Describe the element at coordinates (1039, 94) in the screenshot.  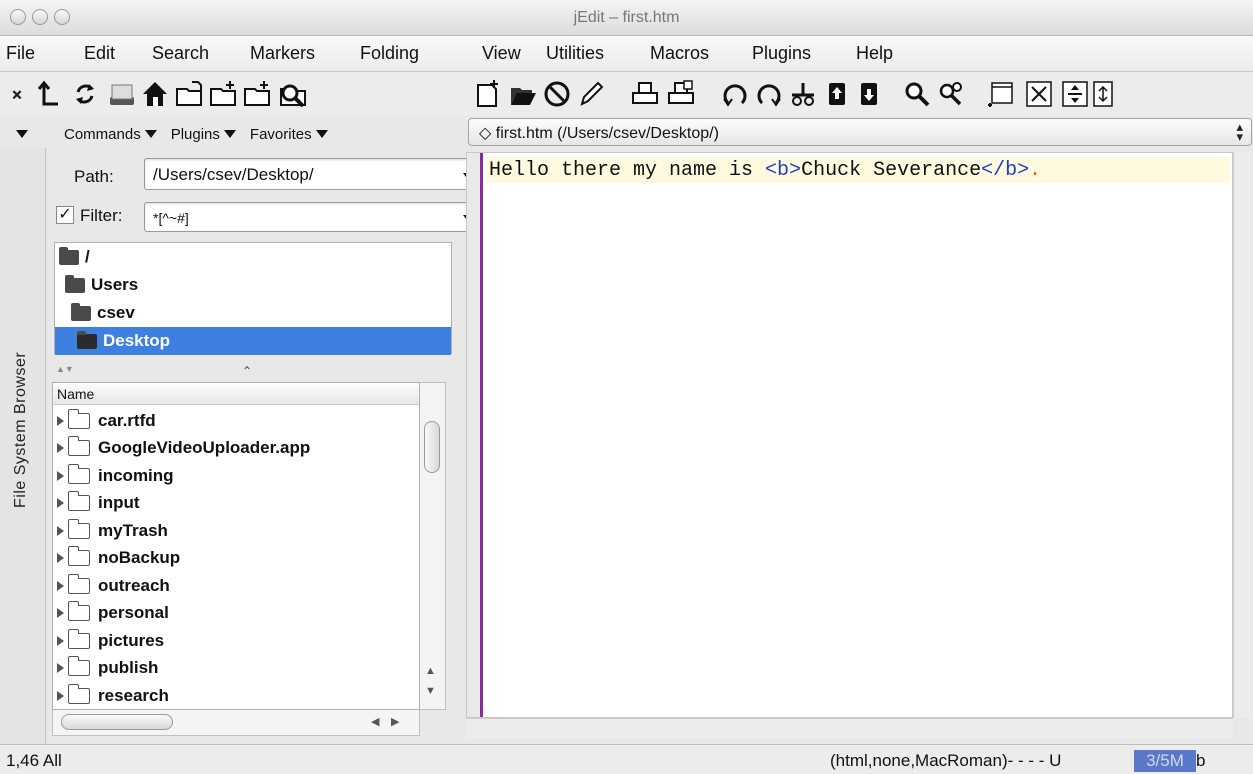
I see `split-icon` at that location.